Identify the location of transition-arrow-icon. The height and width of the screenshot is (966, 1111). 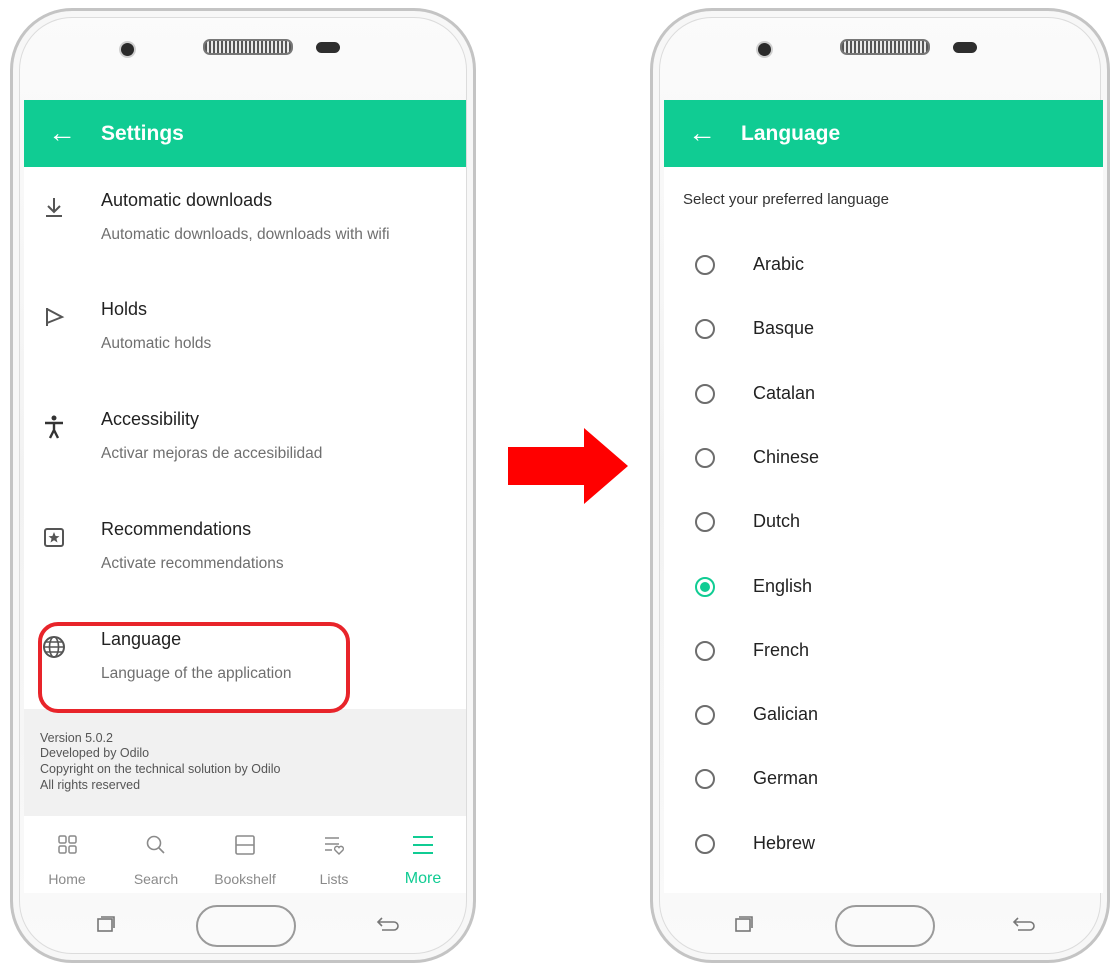
(568, 466).